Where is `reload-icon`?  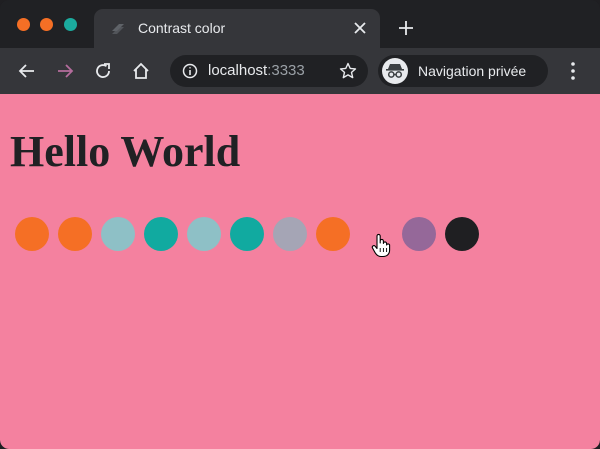
reload-icon is located at coordinates (103, 71).